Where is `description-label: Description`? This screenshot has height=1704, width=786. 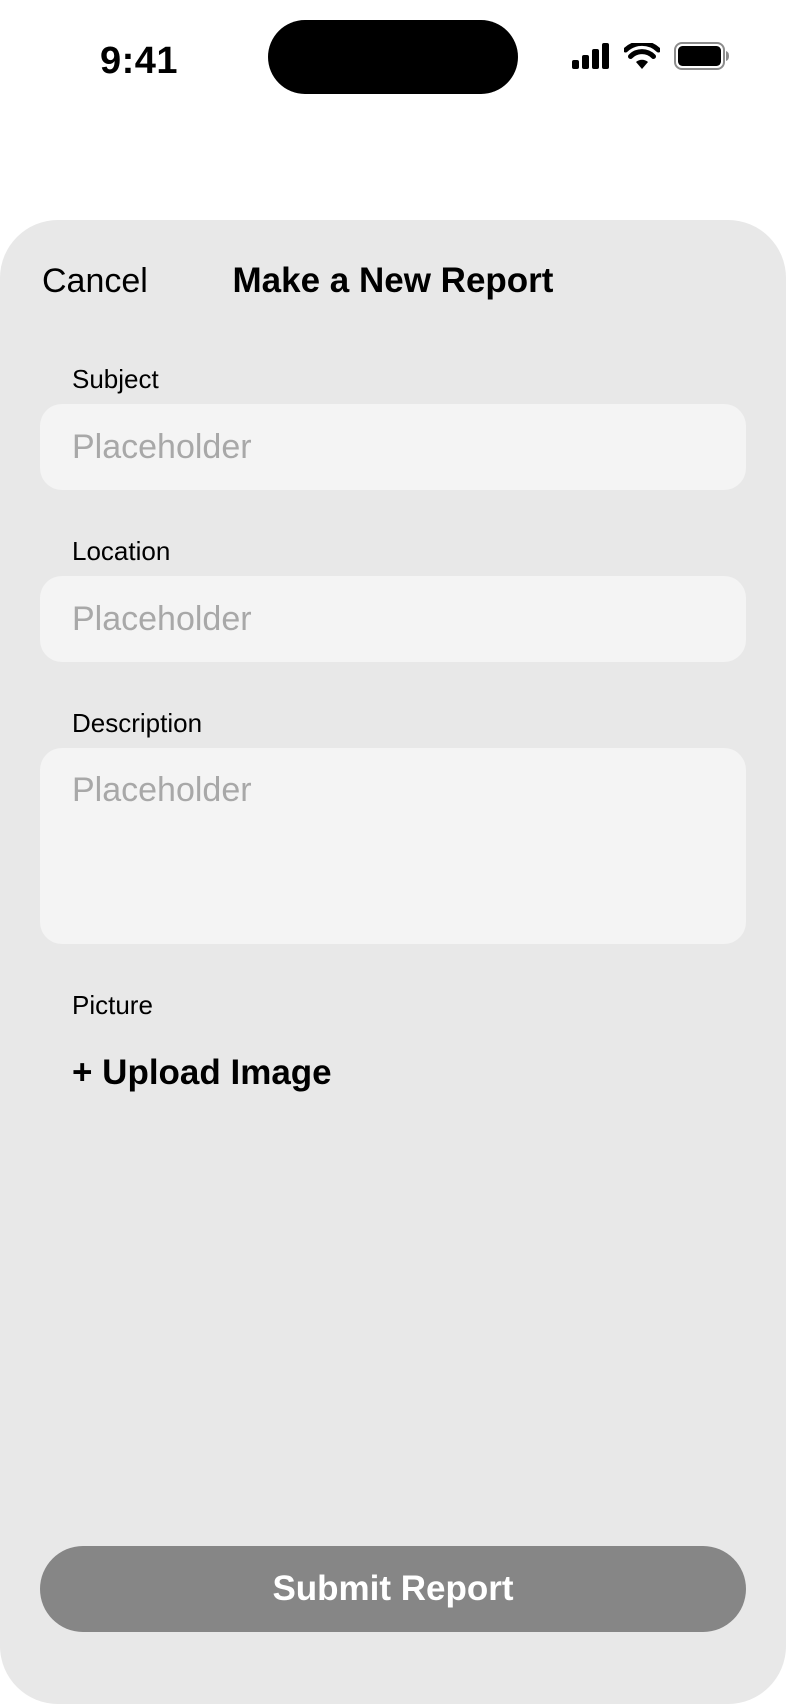
description-label: Description is located at coordinates (137, 723).